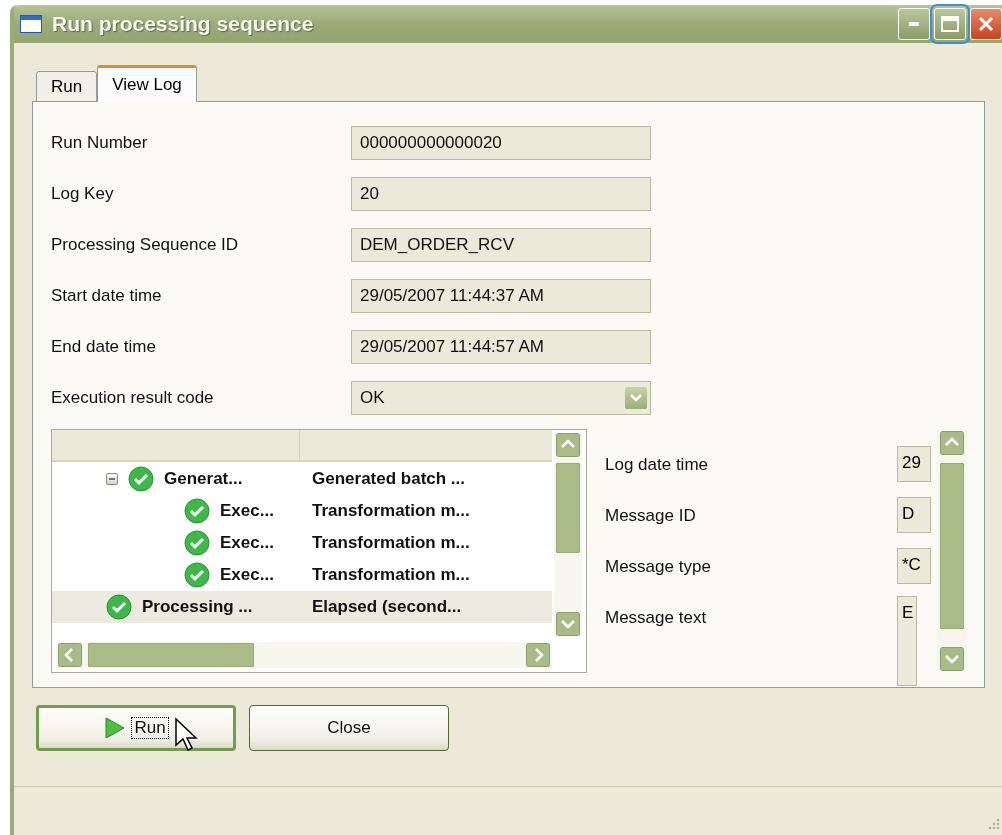  I want to click on minimize-icon, so click(914, 24).